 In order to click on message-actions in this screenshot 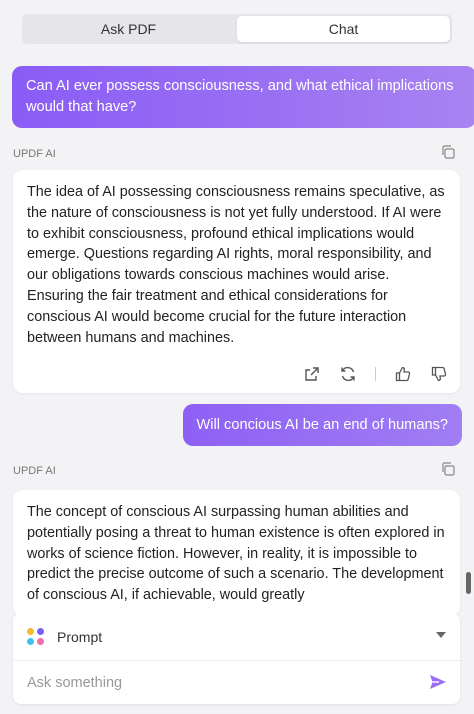, I will do `click(375, 374)`.